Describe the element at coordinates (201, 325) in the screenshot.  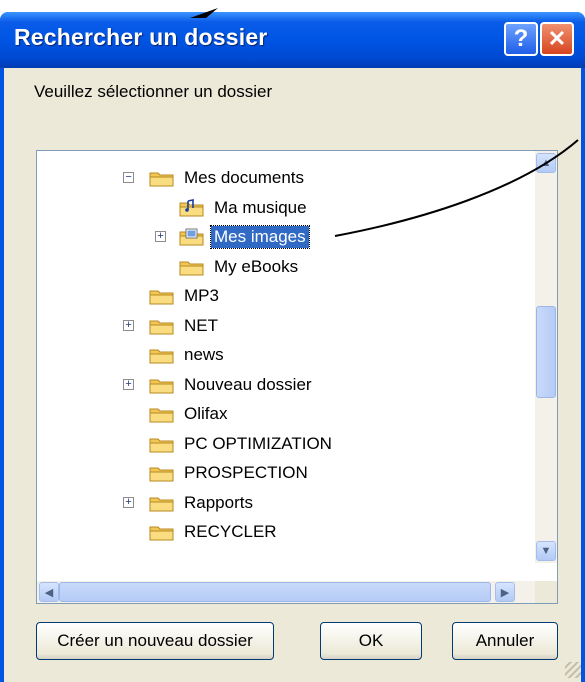
I see `tree-item-label: NET` at that location.